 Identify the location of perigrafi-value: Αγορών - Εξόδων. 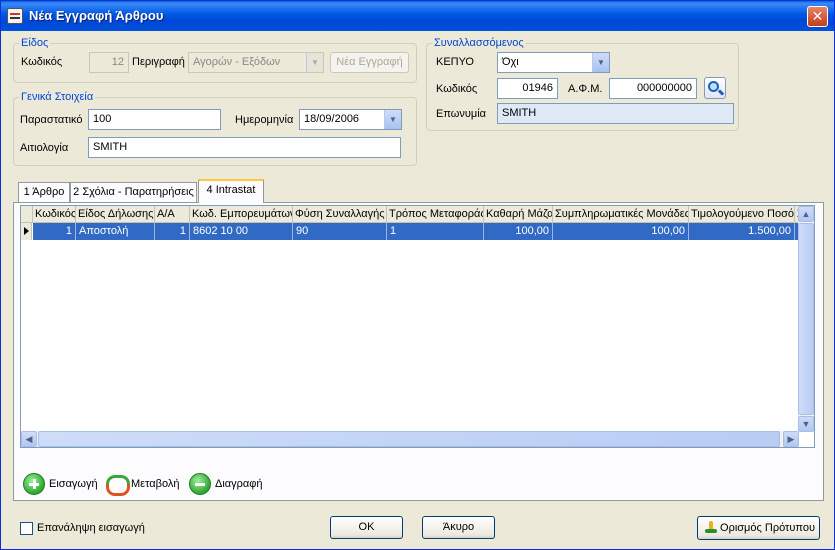
(237, 62).